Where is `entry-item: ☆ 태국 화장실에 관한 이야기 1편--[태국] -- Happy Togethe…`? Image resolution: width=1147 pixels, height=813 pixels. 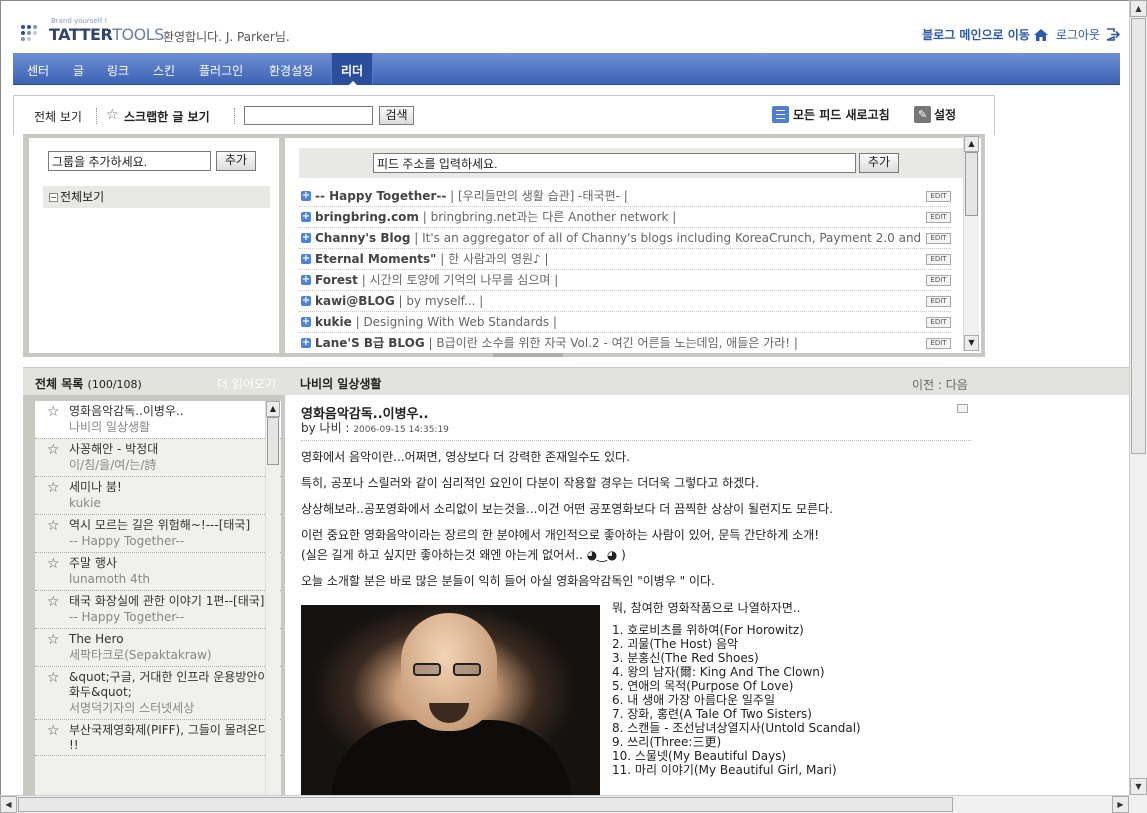
entry-item: ☆ 태국 화장실에 관한 이야기 1편--[태국] -- Happy Togethe… is located at coordinates (158, 610).